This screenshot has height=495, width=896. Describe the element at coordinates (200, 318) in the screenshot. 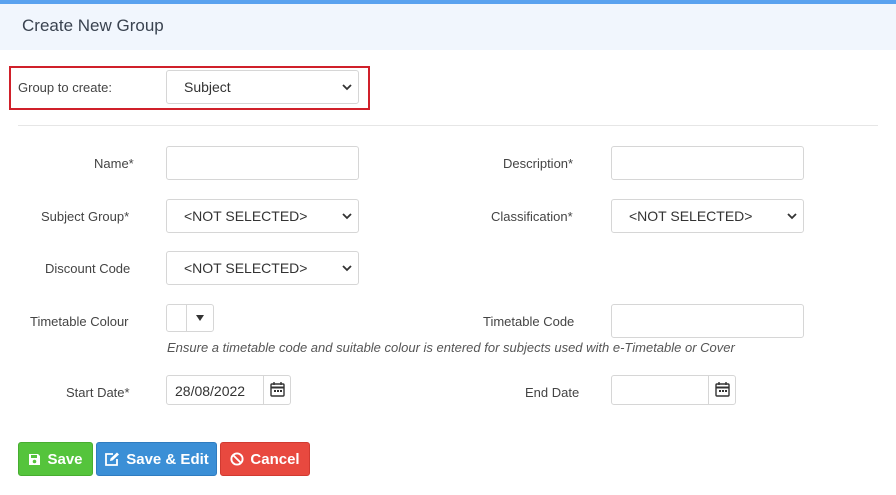

I see `caret-down-icon` at that location.